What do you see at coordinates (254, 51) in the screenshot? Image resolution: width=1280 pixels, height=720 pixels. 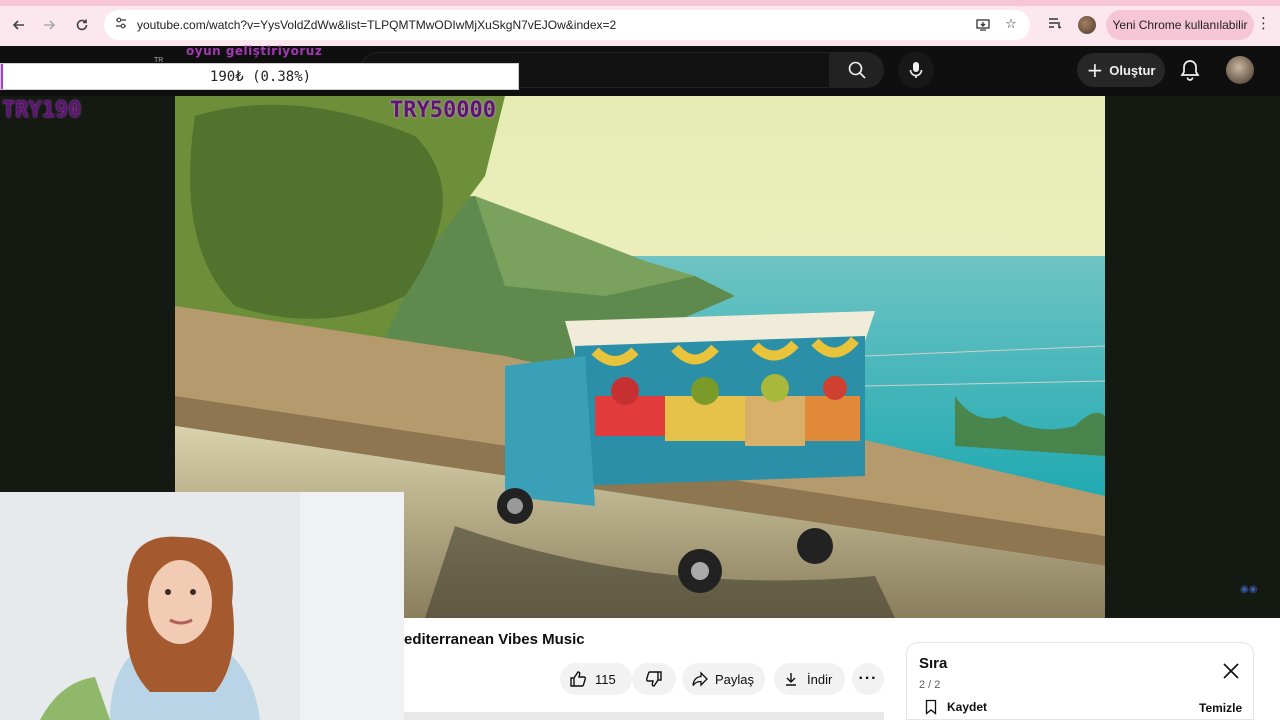 I see `goal-title: oyun geliştiriyoruz` at bounding box center [254, 51].